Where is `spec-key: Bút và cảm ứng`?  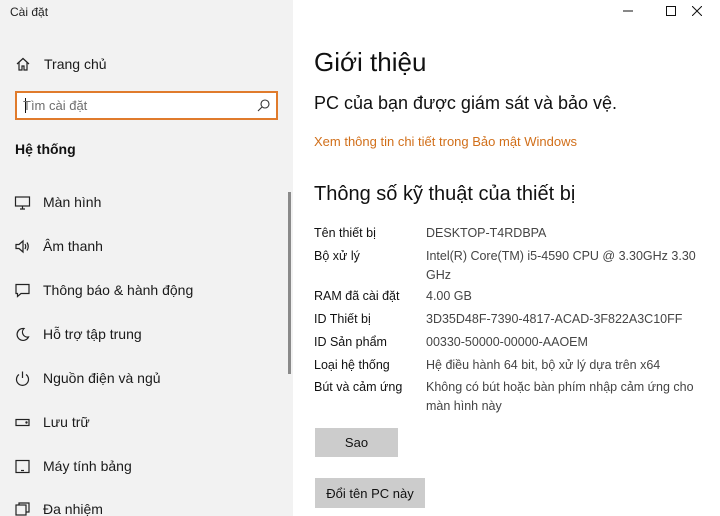
spec-key: Bút và cảm ứng is located at coordinates (358, 387).